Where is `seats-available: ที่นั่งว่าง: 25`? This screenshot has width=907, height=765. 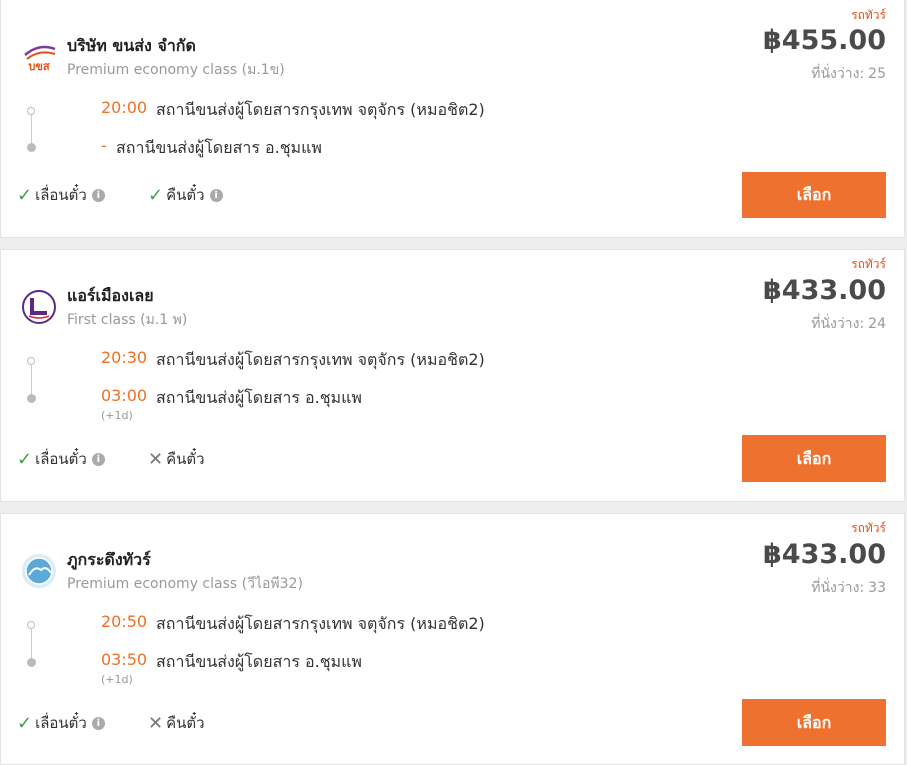 seats-available: ที่นั่งว่าง: 25 is located at coordinates (848, 74).